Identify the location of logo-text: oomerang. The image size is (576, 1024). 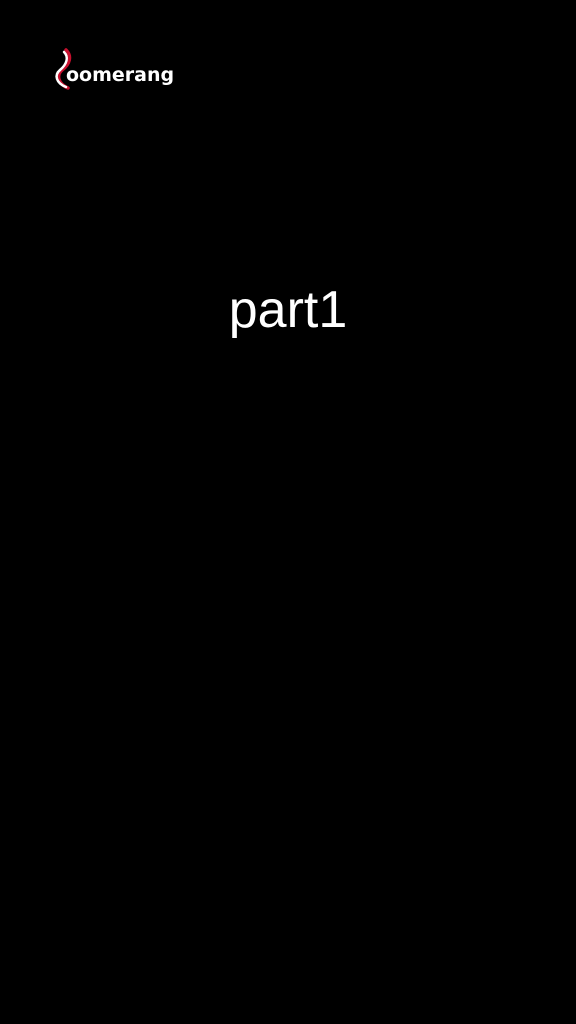
(120, 75).